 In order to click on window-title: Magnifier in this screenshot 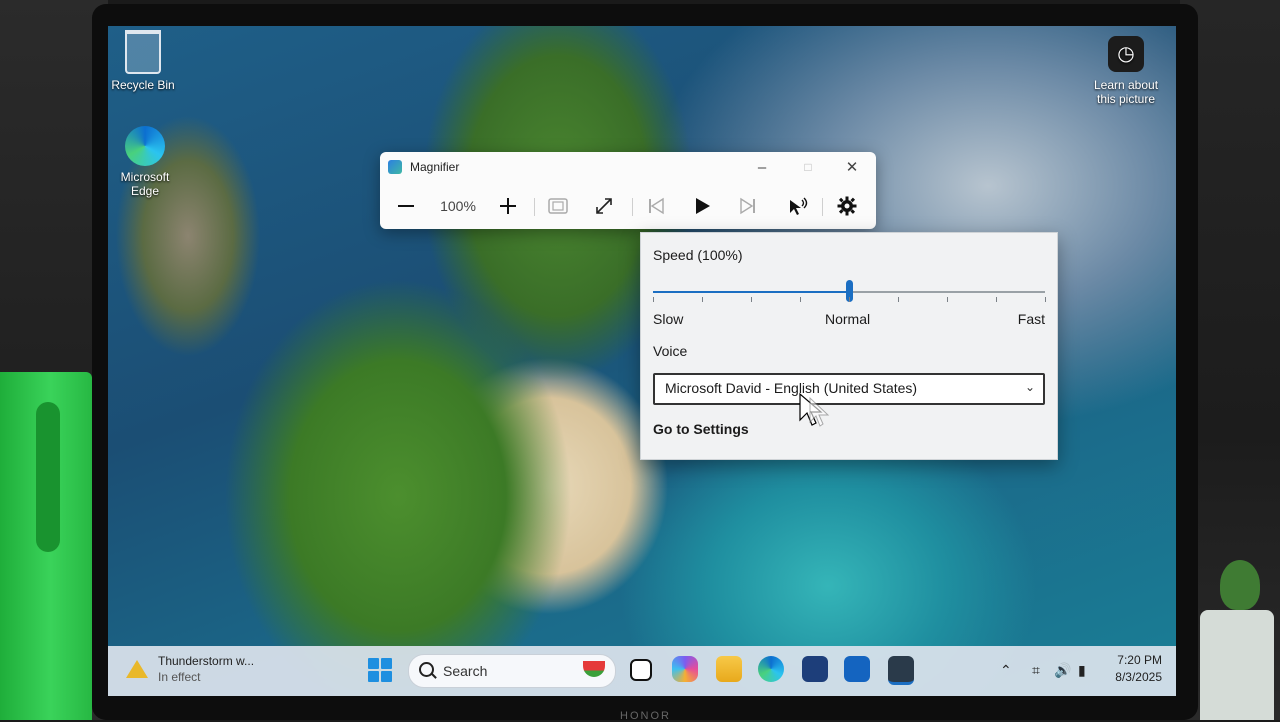, I will do `click(435, 167)`.